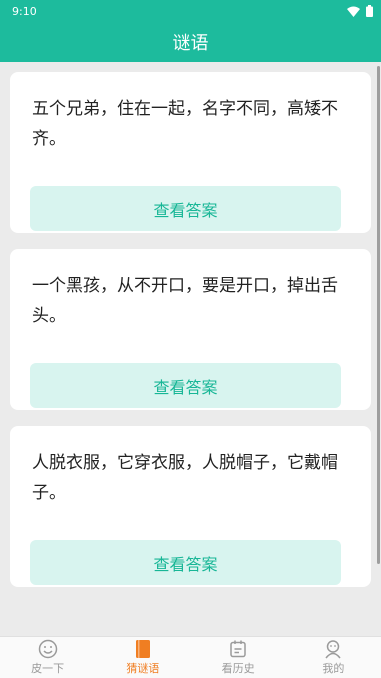  I want to click on book-icon, so click(142, 649).